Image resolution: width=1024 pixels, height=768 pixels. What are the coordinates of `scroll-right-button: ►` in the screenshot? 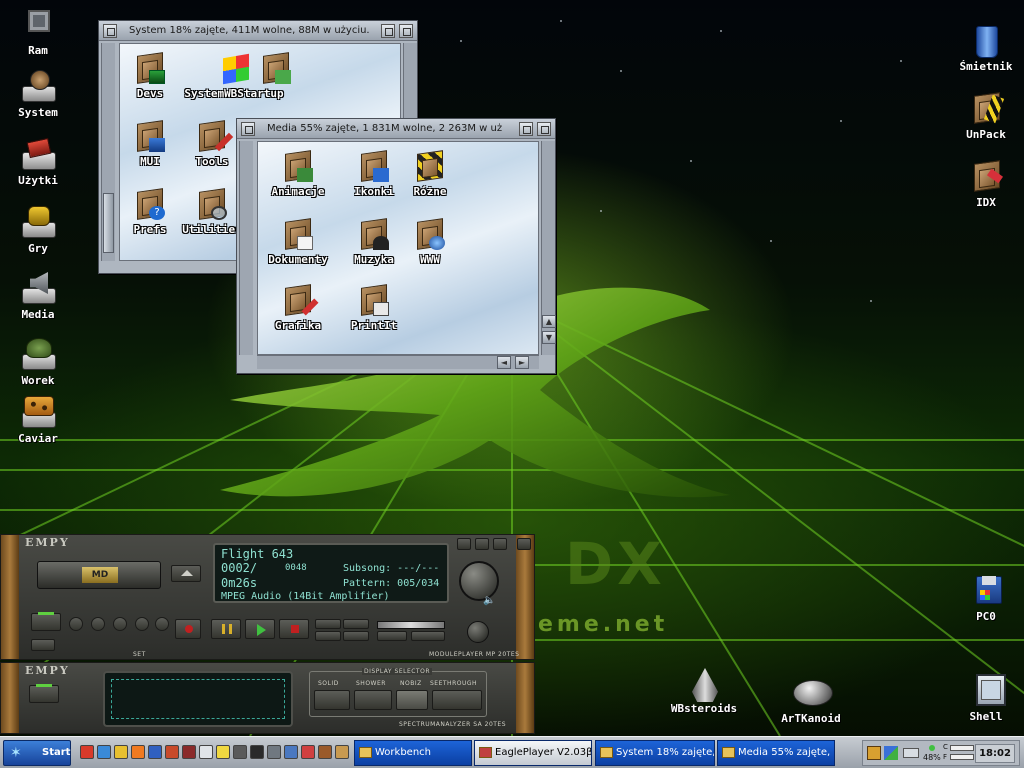 It's located at (522, 362).